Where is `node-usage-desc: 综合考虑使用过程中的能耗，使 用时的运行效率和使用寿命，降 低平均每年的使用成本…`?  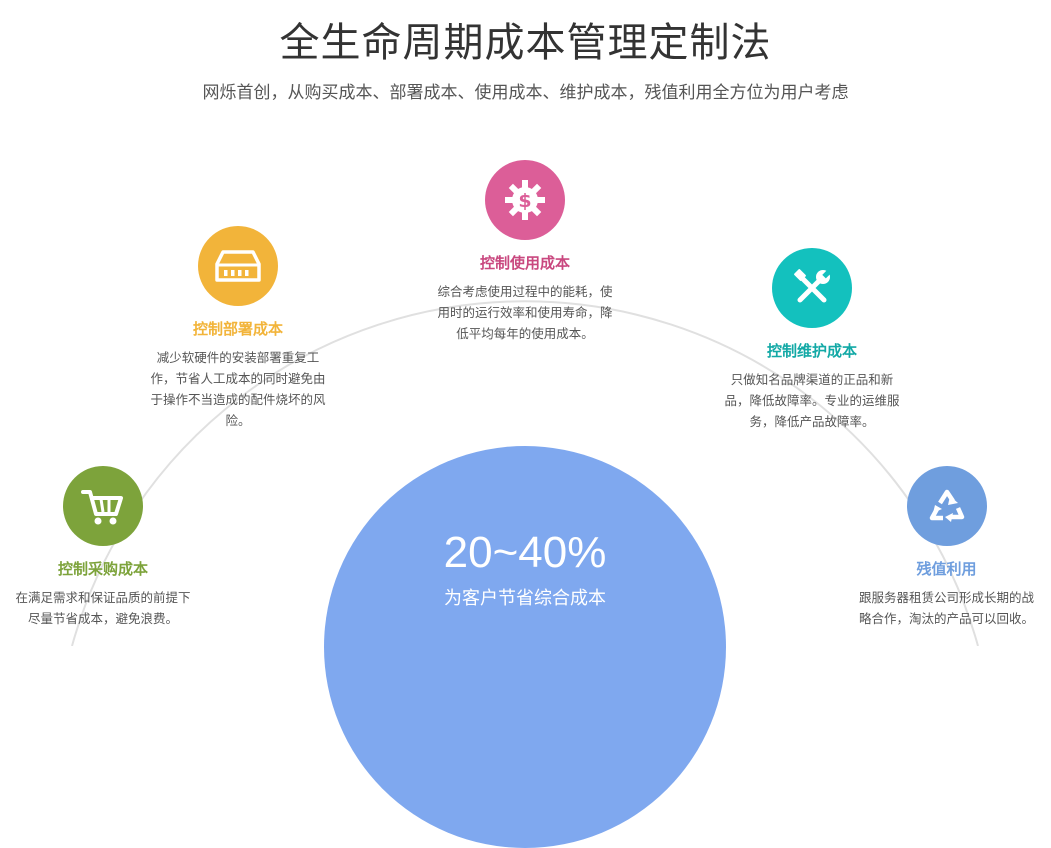
node-usage-desc: 综合考虑使用过程中的能耗，使 用时的运行效率和使用寿命，降 低平均每年的使用成本… is located at coordinates (525, 312).